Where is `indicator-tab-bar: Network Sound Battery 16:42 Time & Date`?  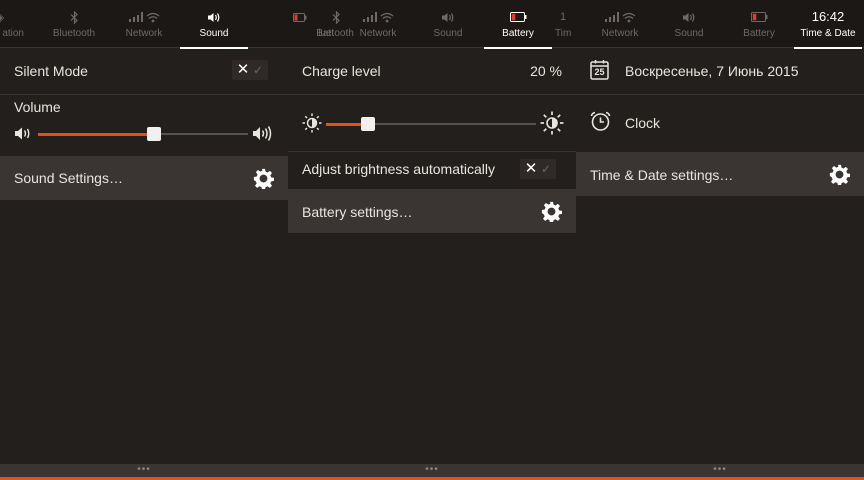 indicator-tab-bar: Network Sound Battery 16:42 Time & Date is located at coordinates (720, 24).